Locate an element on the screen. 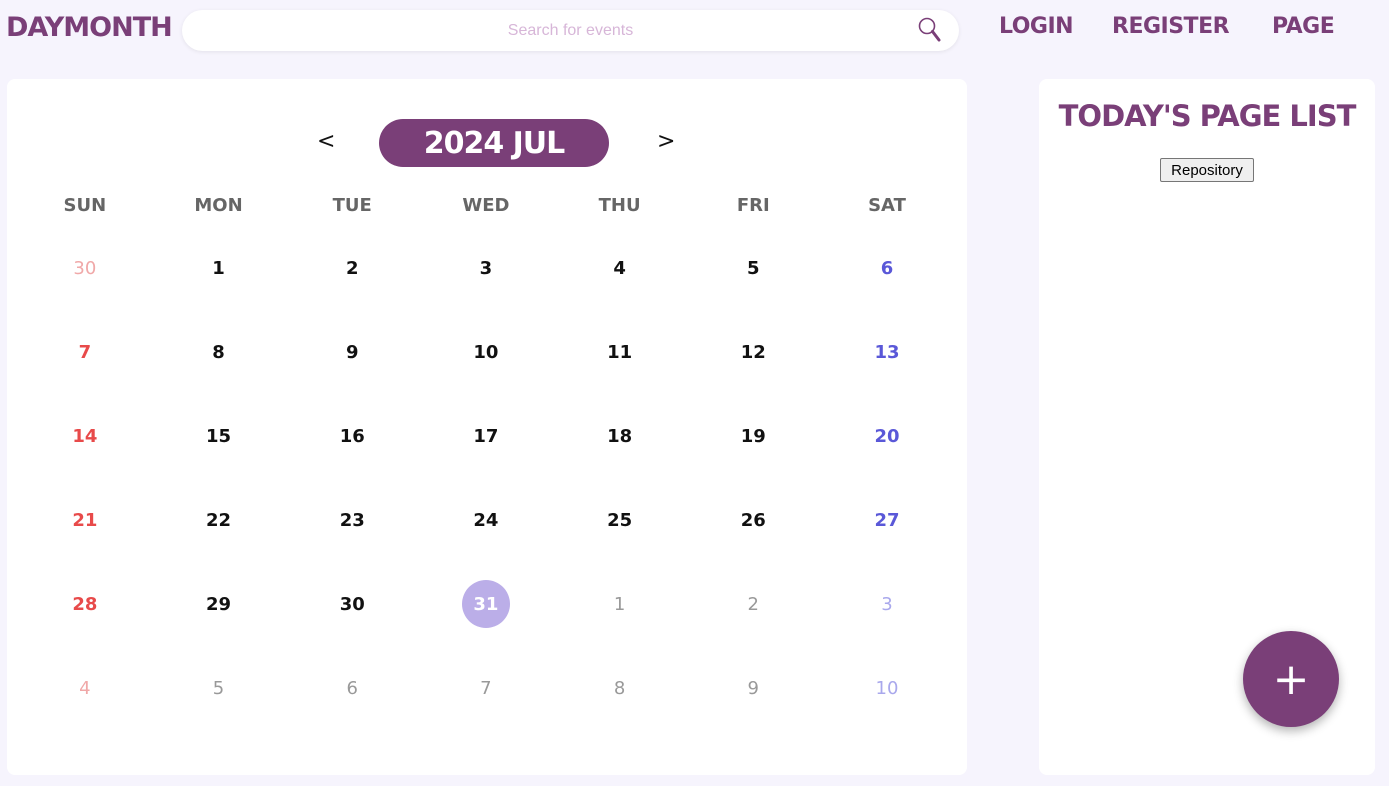 Image resolution: width=1389 pixels, height=786 pixels. month-navigation: < 2024 JUL > is located at coordinates (487, 143).